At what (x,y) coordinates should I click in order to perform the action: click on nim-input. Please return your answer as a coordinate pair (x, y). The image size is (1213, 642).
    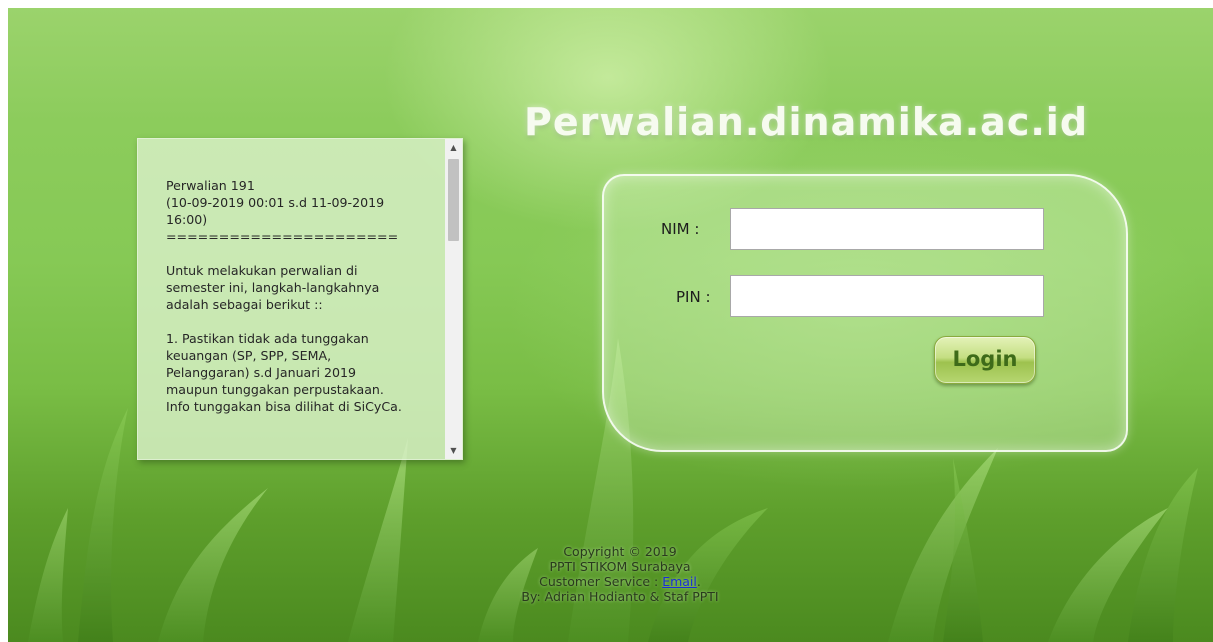
    Looking at the image, I should click on (887, 229).